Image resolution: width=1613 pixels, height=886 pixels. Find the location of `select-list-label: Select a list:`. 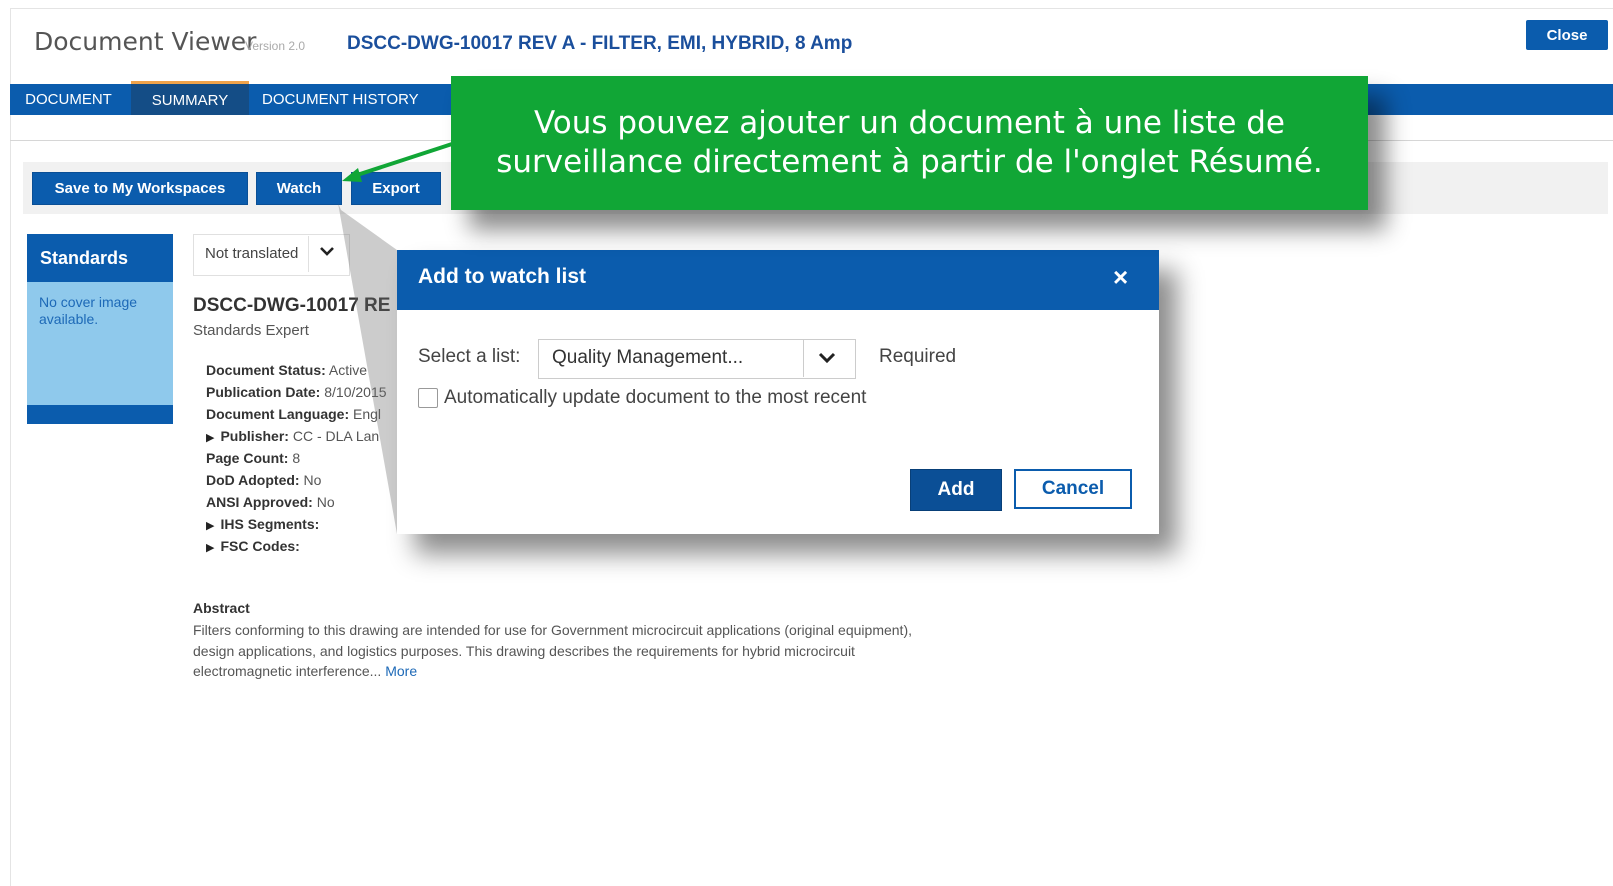

select-list-label: Select a list: is located at coordinates (469, 356).